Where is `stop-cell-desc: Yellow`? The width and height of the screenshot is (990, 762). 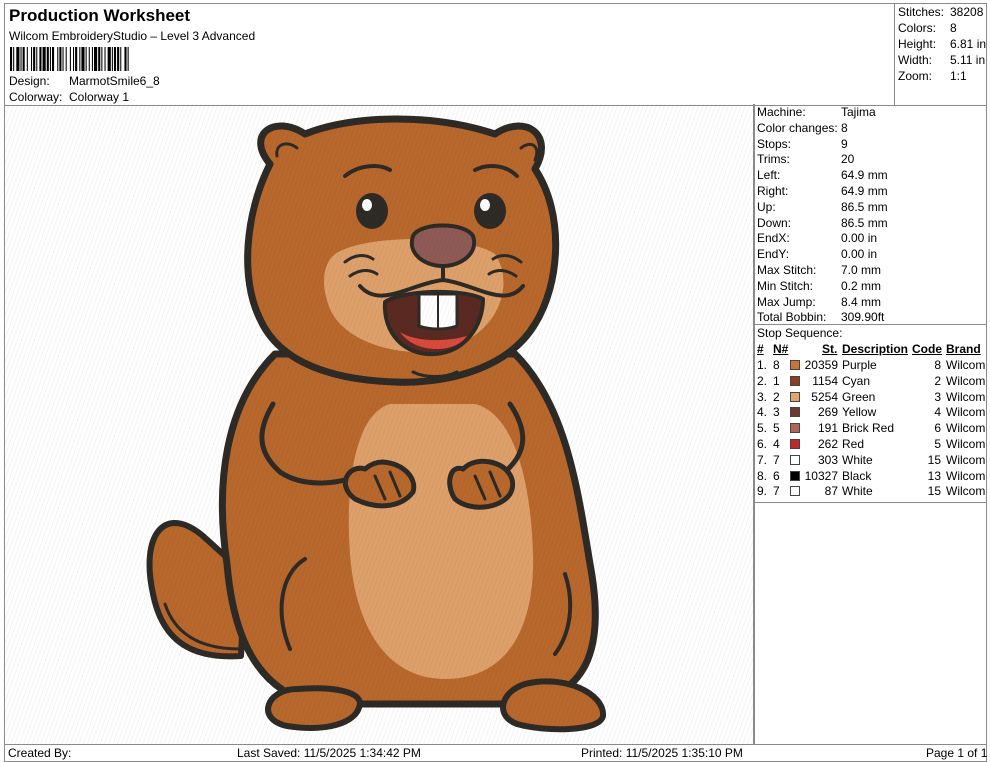
stop-cell-desc: Yellow is located at coordinates (859, 412).